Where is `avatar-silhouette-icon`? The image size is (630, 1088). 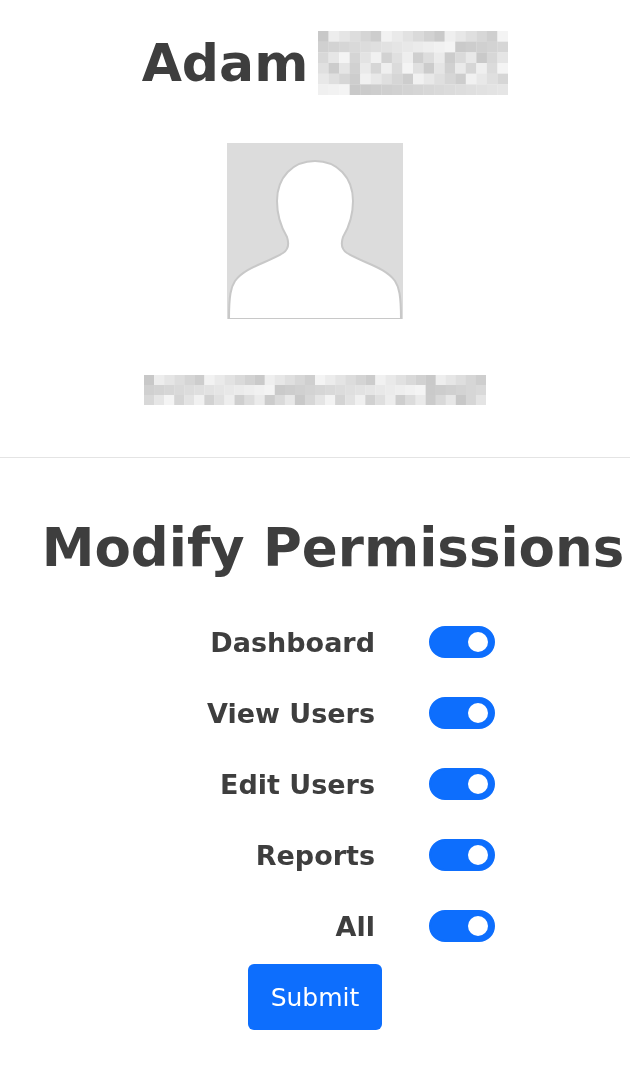 avatar-silhouette-icon is located at coordinates (315, 231).